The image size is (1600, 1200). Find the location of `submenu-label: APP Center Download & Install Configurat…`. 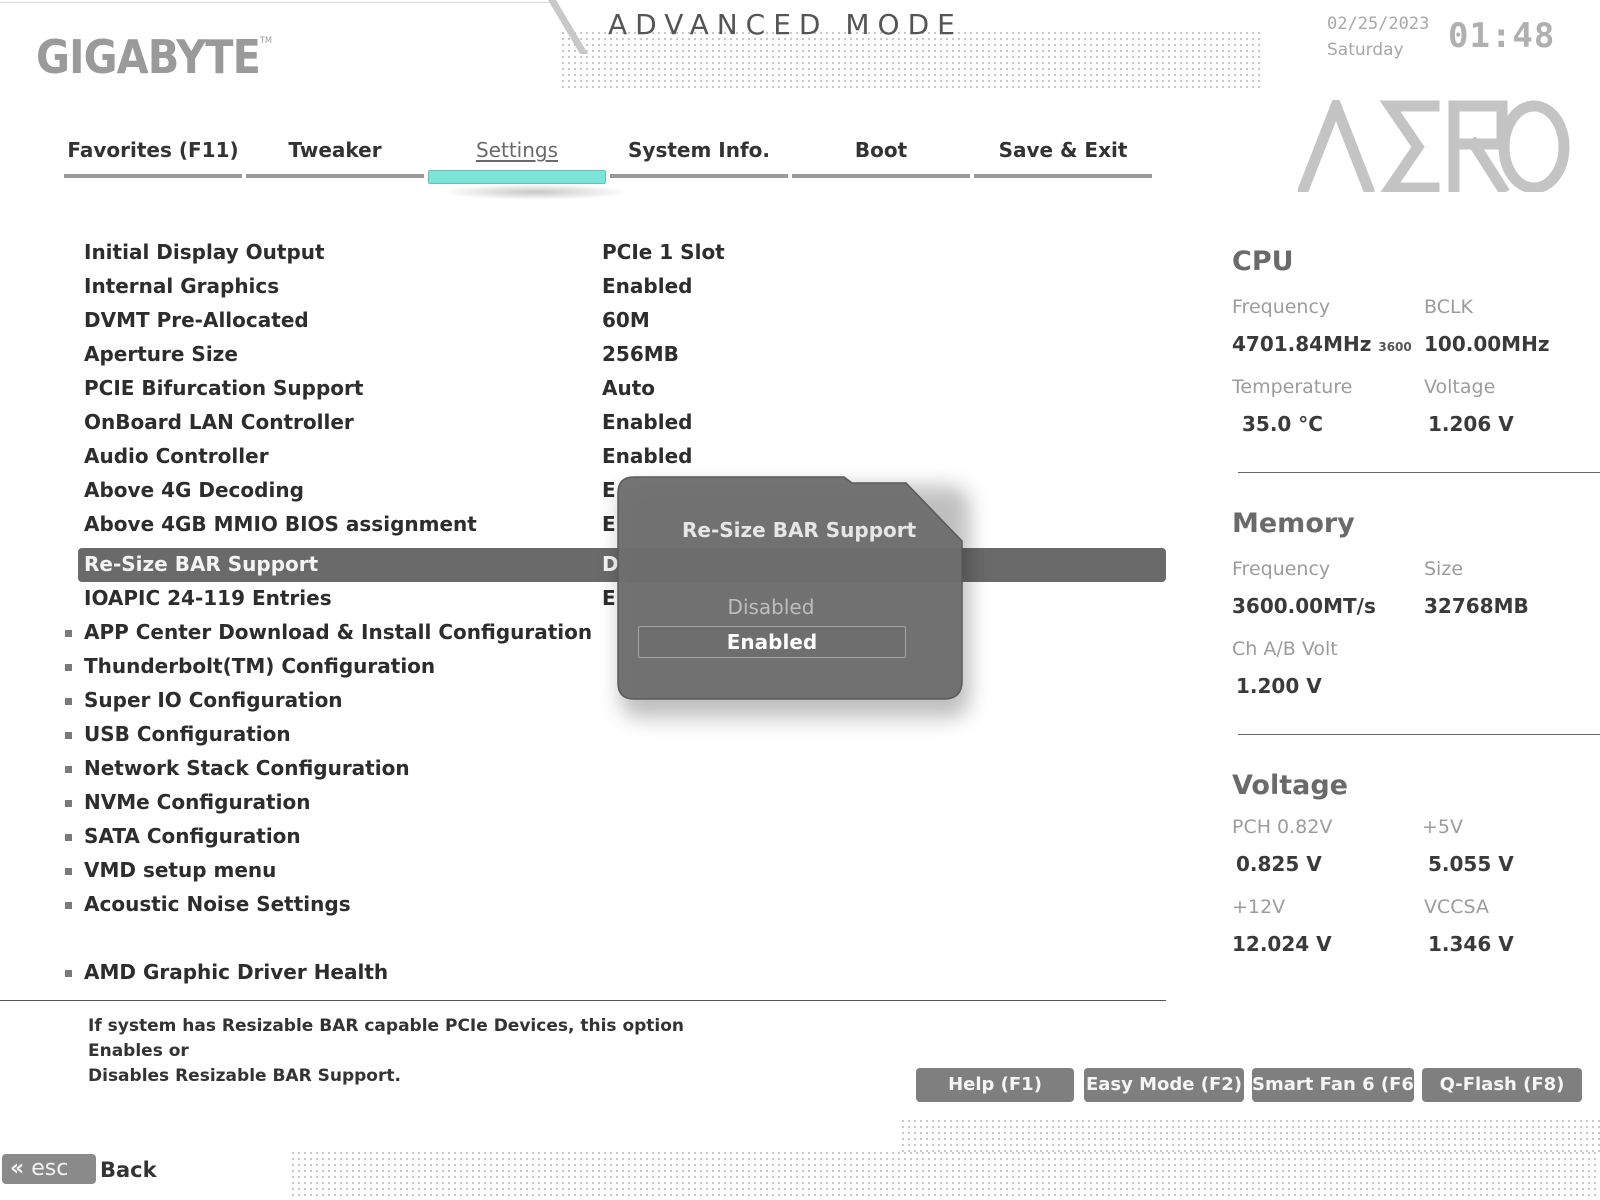

submenu-label: APP Center Download & Install Configurat… is located at coordinates (338, 632).